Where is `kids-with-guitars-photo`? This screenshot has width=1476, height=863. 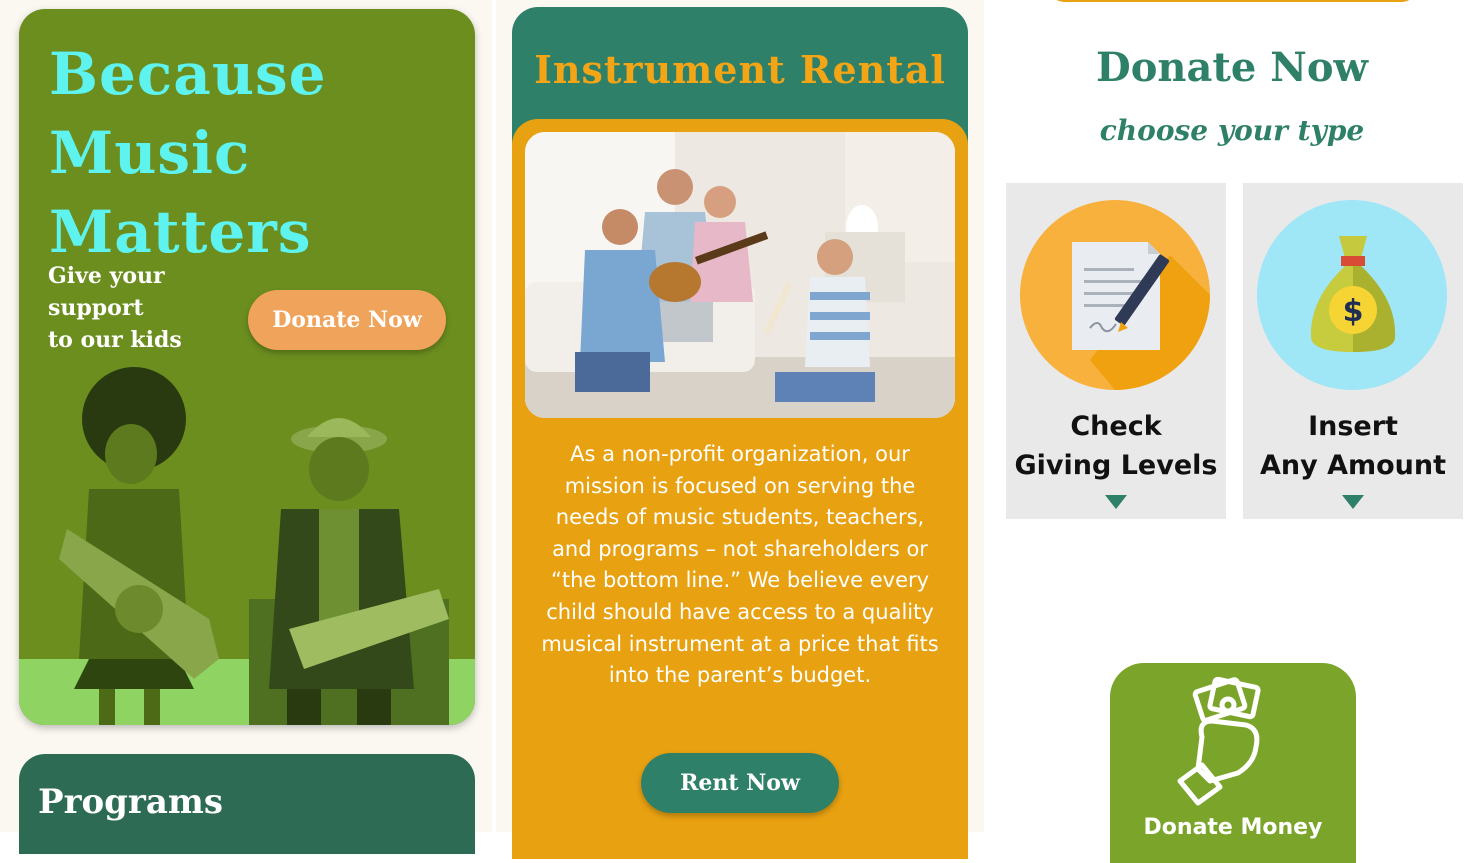
kids-with-guitars-photo is located at coordinates (247, 542).